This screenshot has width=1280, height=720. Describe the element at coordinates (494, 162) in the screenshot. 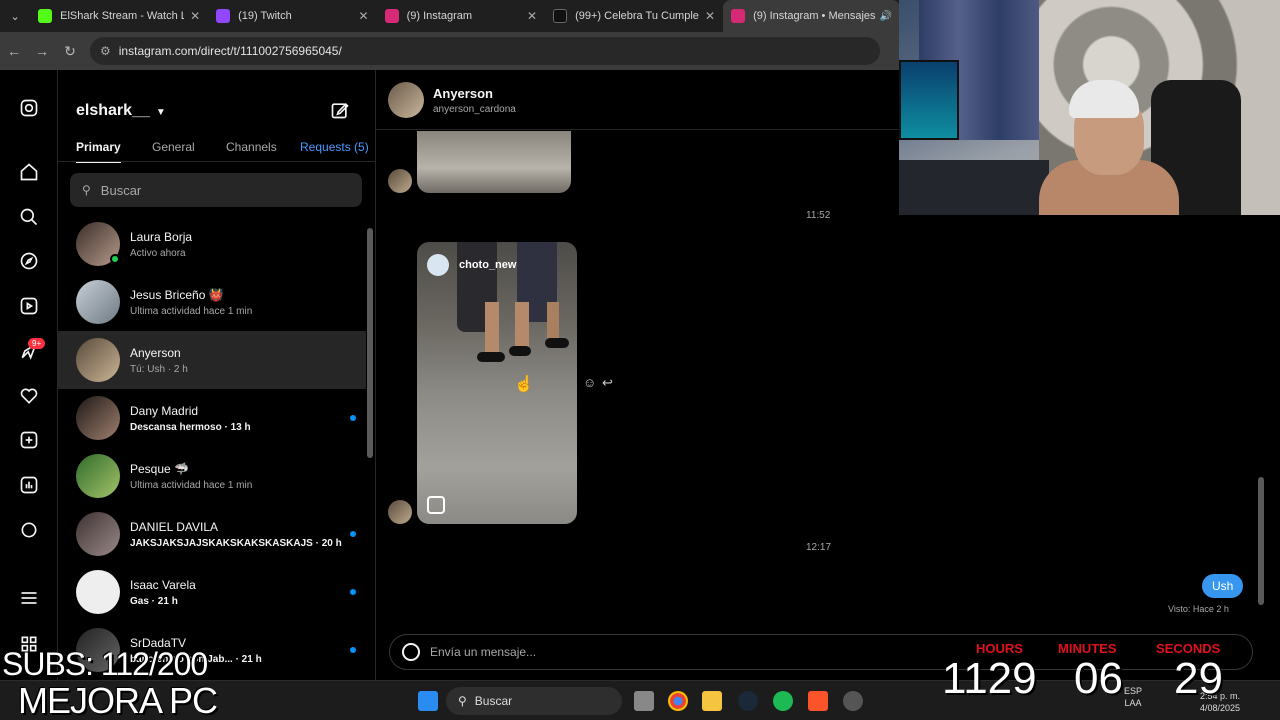

I see `shared-image` at that location.